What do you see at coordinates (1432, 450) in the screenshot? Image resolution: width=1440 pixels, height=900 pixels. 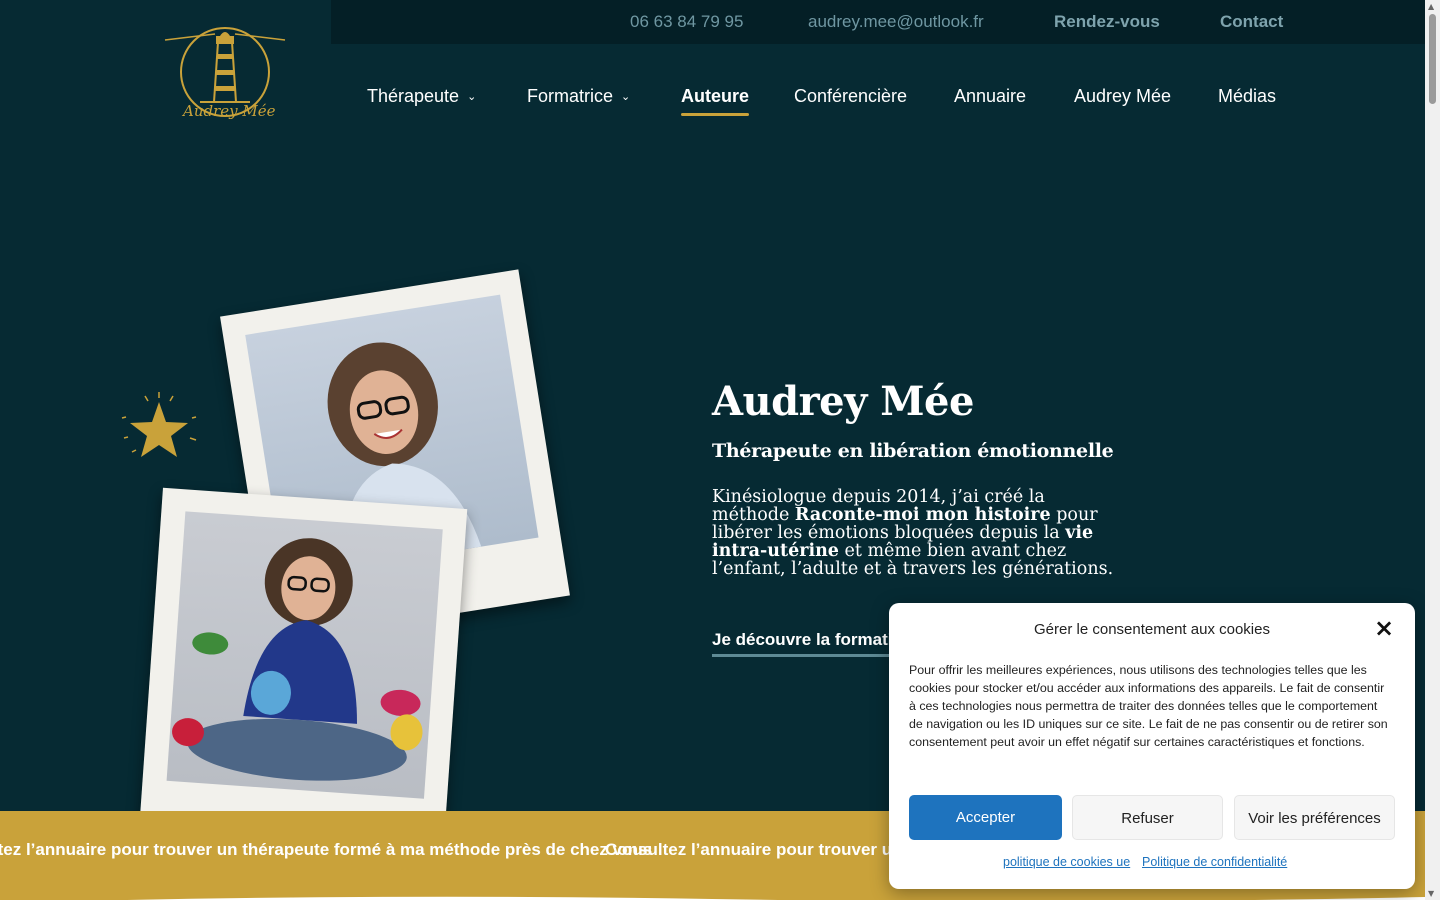 I see `page-scrollbar: ▲ ▼` at bounding box center [1432, 450].